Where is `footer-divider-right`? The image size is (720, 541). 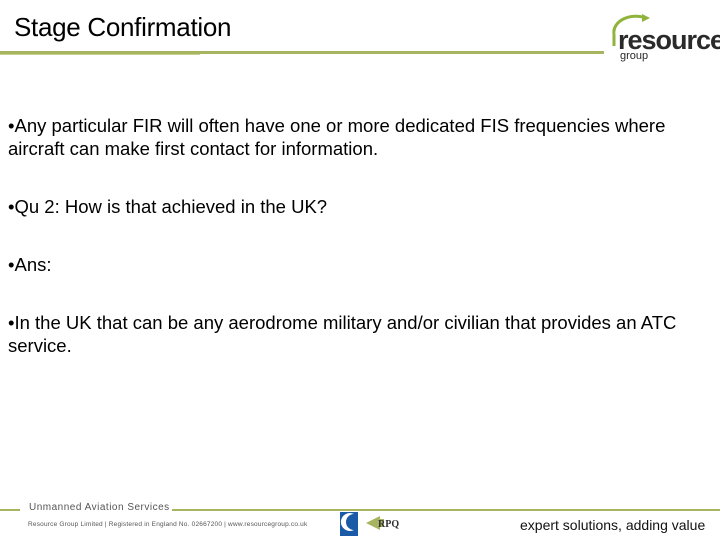
footer-divider-right is located at coordinates (446, 510).